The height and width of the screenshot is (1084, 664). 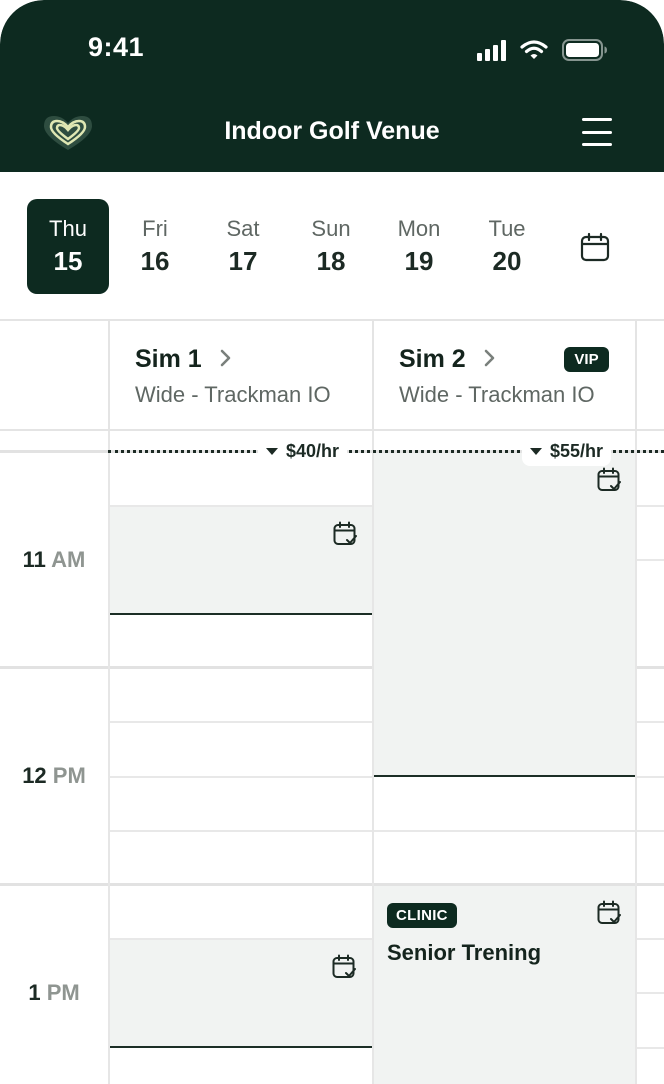 I want to click on date-number: 18, so click(x=331, y=261).